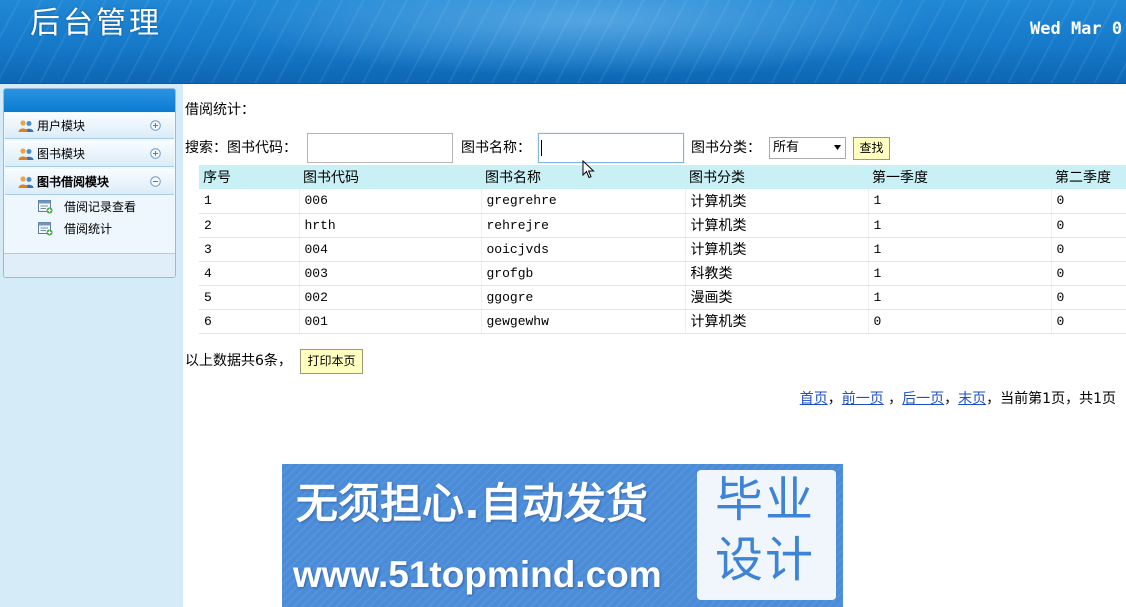 This screenshot has width=1126, height=607. I want to click on cell-index: 4, so click(249, 273).